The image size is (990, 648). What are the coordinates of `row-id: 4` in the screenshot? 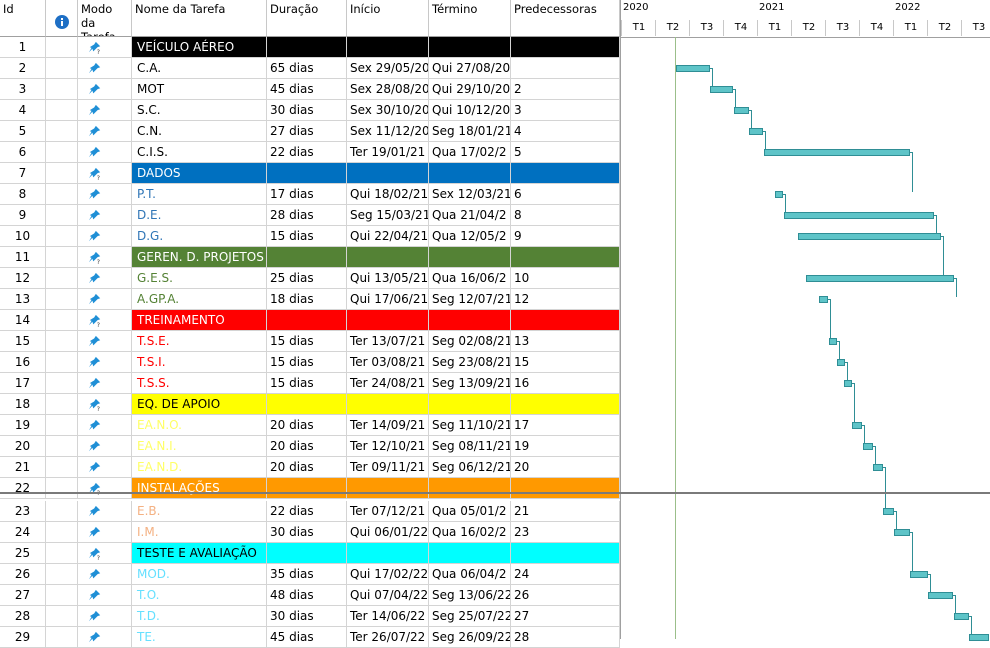 It's located at (23, 110).